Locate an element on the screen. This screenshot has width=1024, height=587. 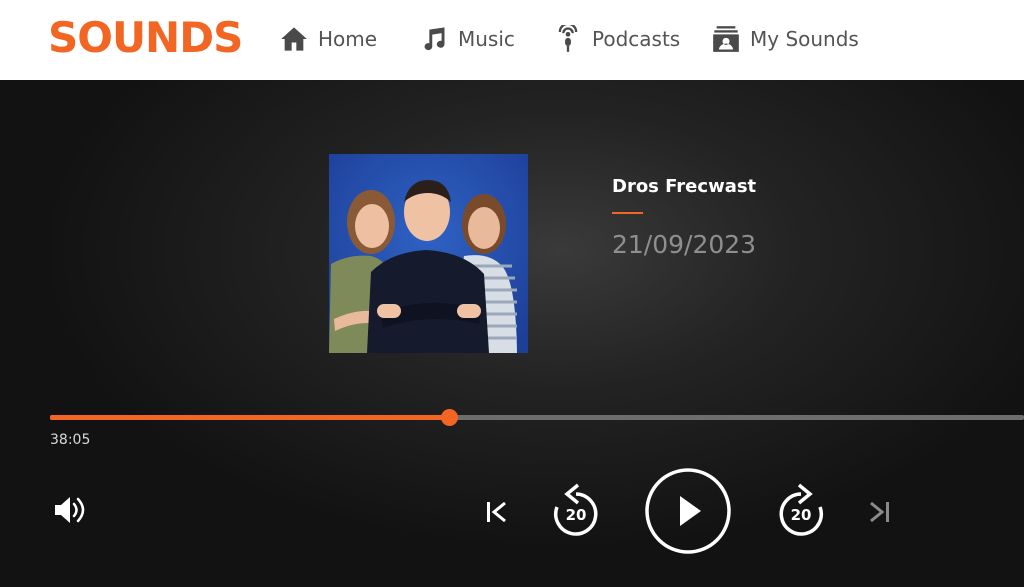
nav-my-sounds: My Sounds is located at coordinates (785, 39).